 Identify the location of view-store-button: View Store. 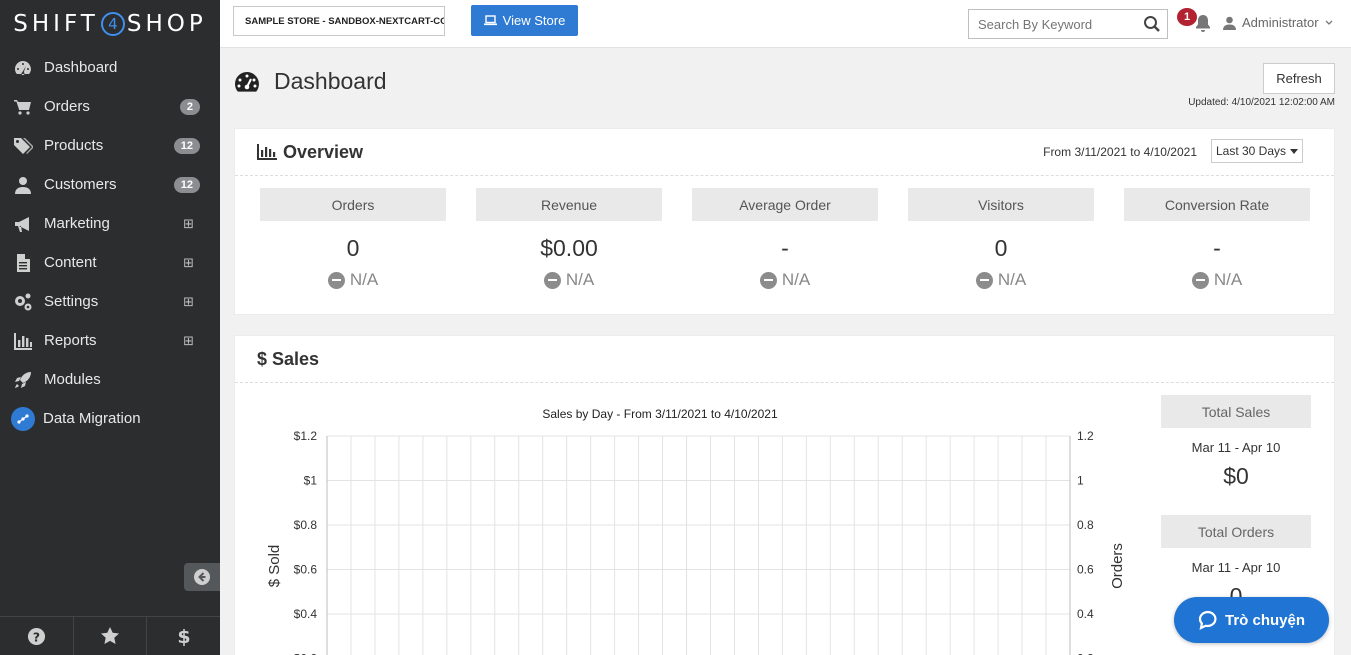
(524, 20).